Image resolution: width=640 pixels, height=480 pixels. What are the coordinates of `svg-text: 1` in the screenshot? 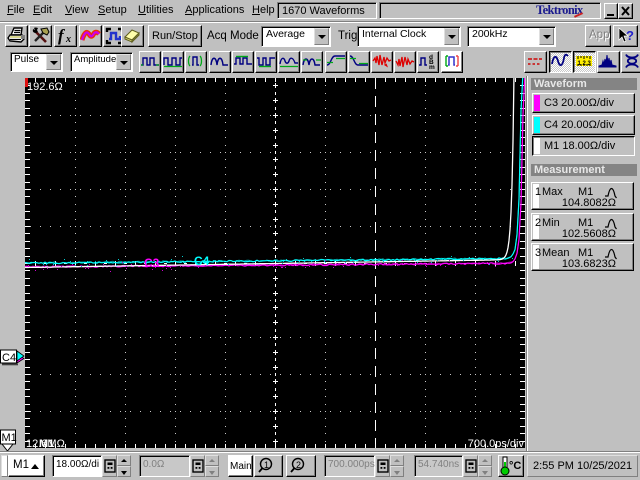 It's located at (266, 465).